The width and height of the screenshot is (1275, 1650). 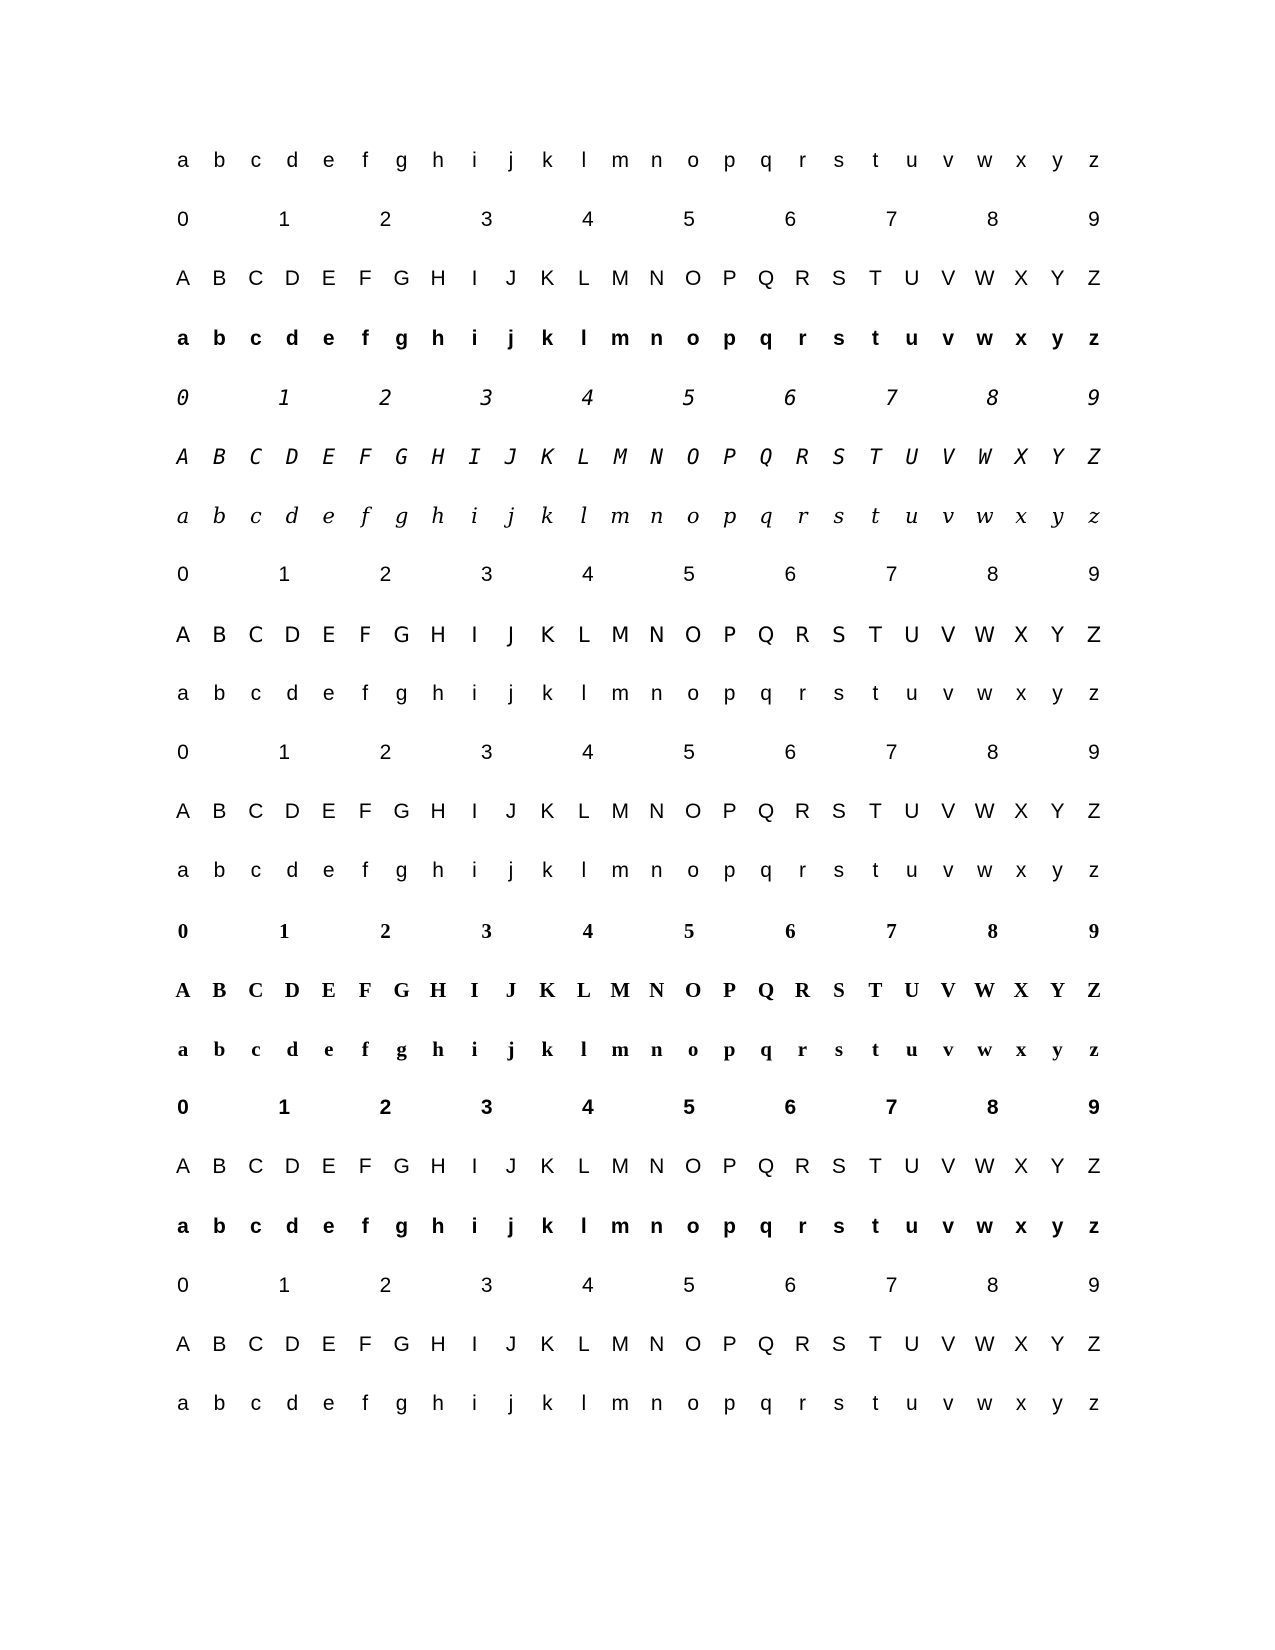 What do you see at coordinates (583, 634) in the screenshot?
I see `glyph: L` at bounding box center [583, 634].